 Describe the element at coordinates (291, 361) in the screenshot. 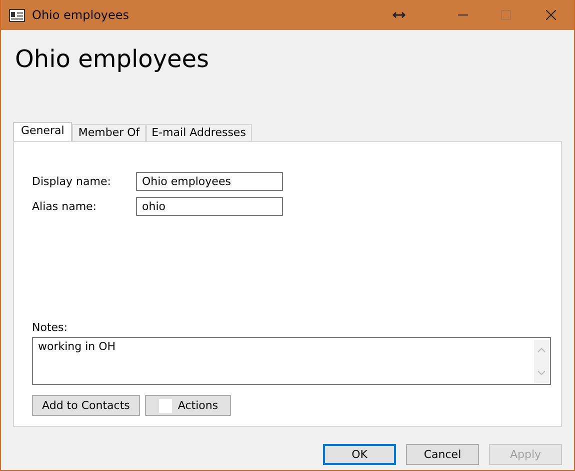

I see `notes-field: working in OH` at that location.